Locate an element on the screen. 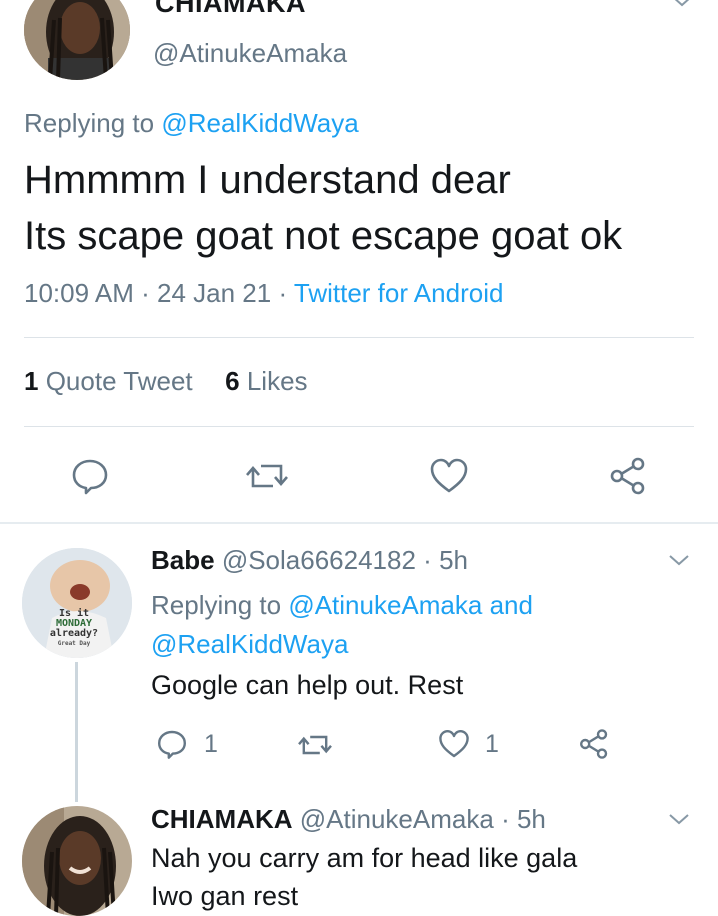 The image size is (718, 916). main-tweet-text-line1: Hmmmm I understand dear is located at coordinates (267, 180).